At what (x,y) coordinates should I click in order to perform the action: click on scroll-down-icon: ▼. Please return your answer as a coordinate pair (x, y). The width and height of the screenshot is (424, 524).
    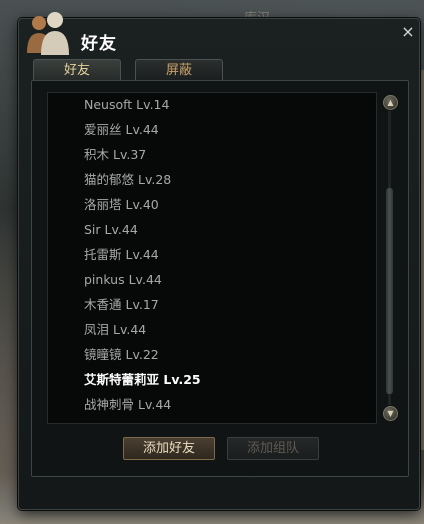
    Looking at the image, I should click on (390, 413).